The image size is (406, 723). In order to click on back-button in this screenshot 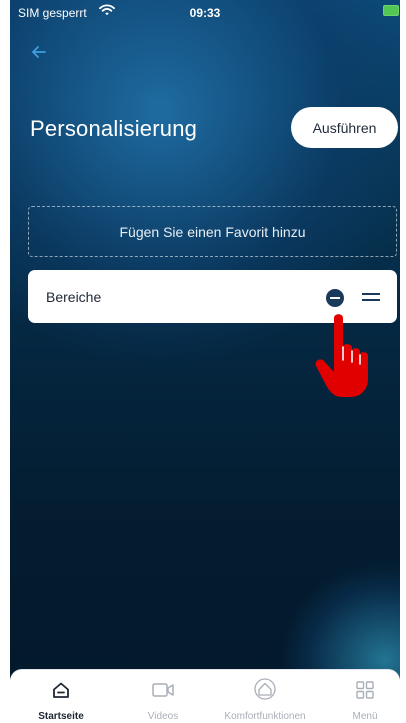, I will do `click(39, 52)`.